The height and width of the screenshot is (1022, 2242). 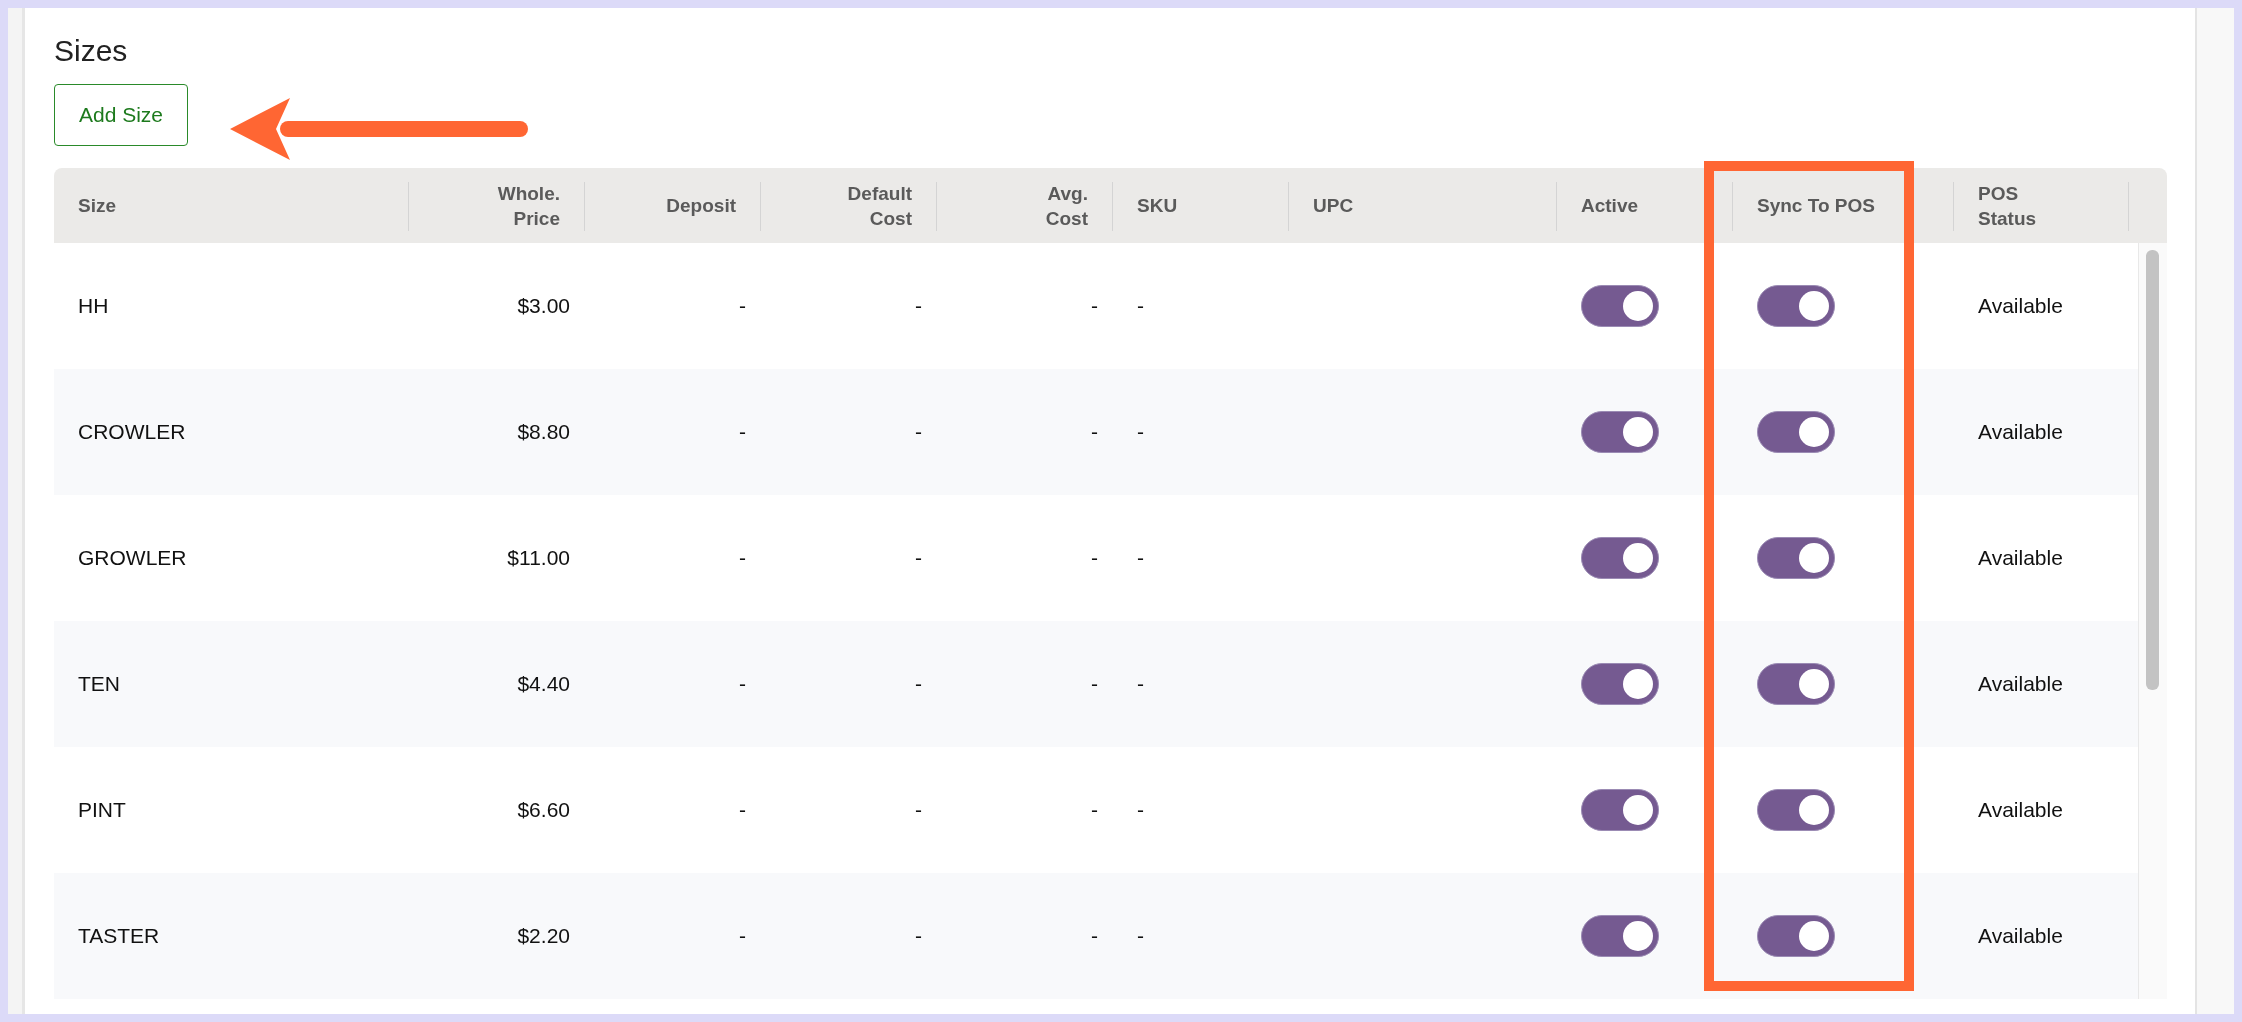 I want to click on table-cell: GROWLER, so click(x=132, y=558).